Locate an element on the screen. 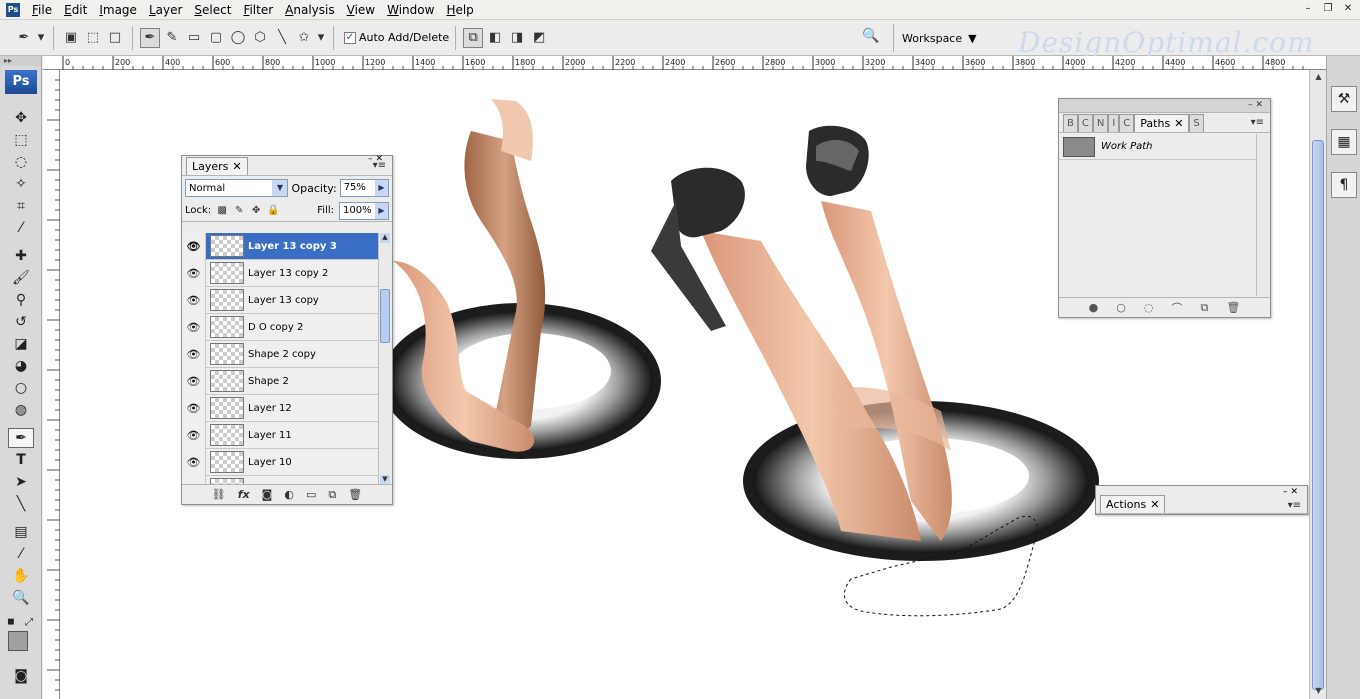 The width and height of the screenshot is (1360, 699). foreground-color is located at coordinates (18, 641).